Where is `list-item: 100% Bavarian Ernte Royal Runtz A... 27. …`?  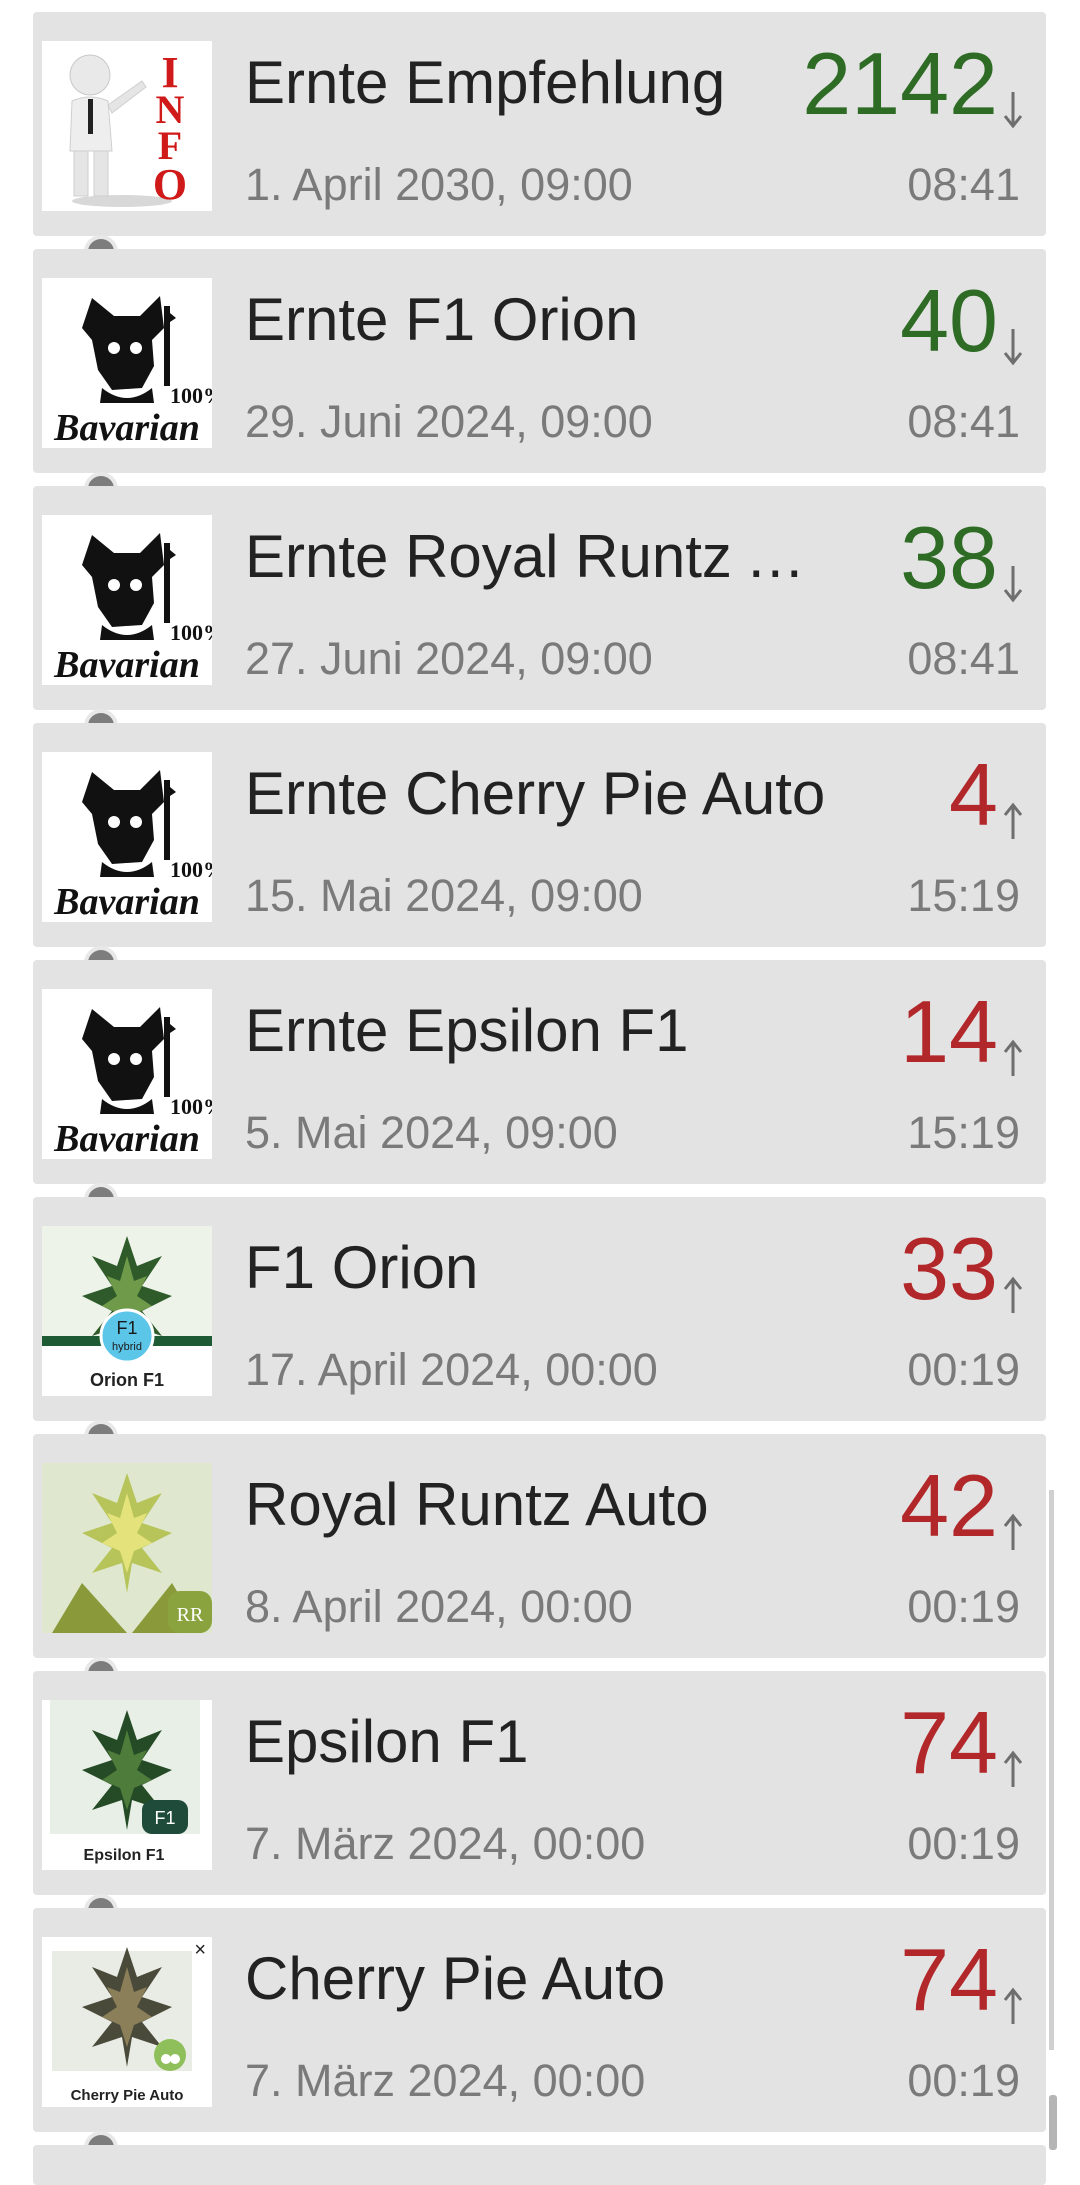
list-item: 100% Bavarian Ernte Royal Runtz A... 27. … is located at coordinates (539, 598).